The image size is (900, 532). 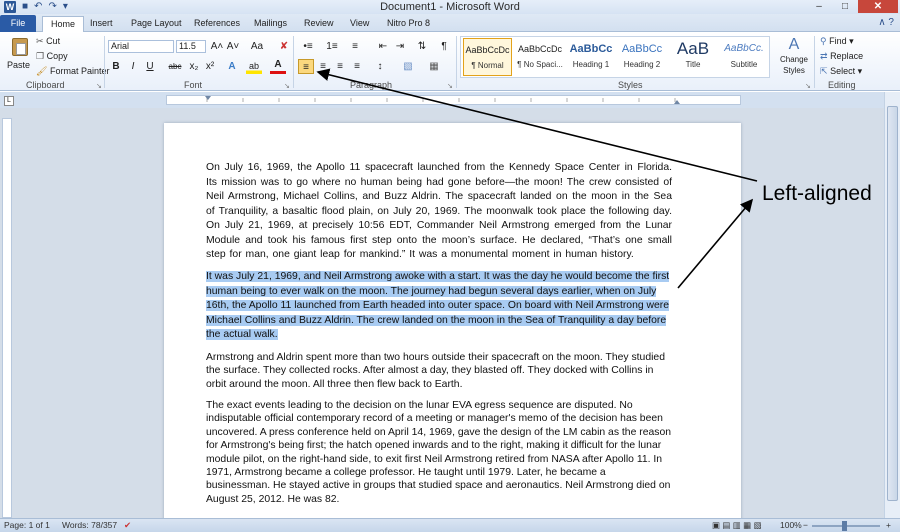 What do you see at coordinates (844, 526) in the screenshot?
I see `zoom-slider-thumb` at bounding box center [844, 526].